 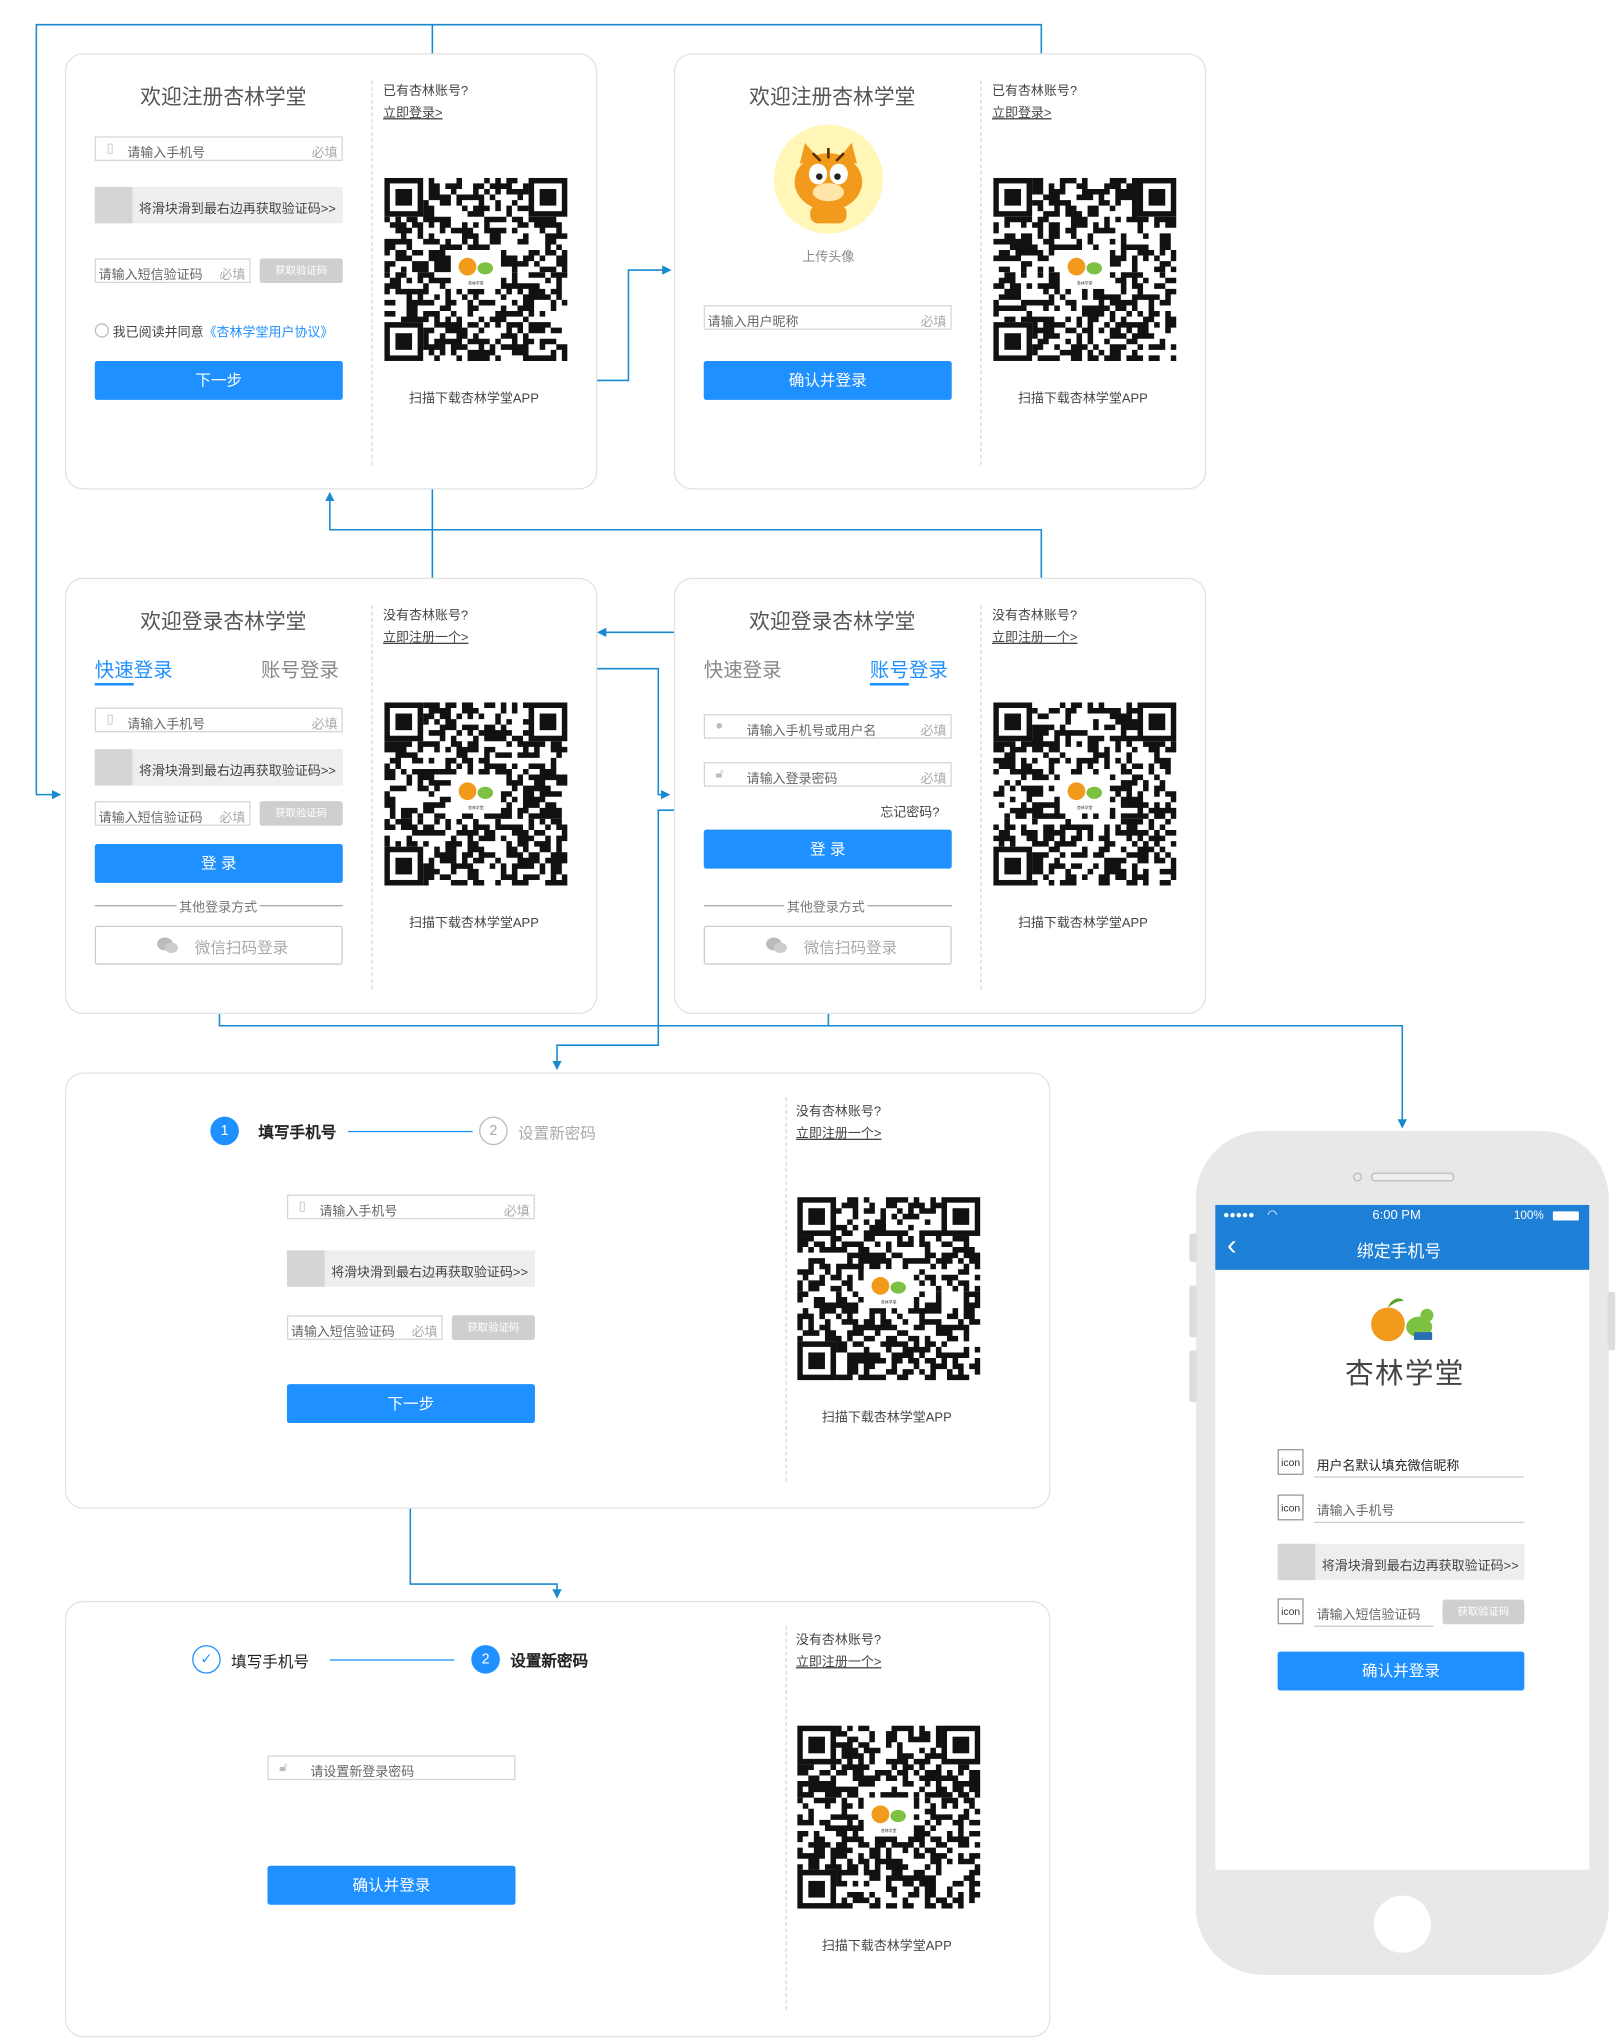 I want to click on username-input: ● 请输入手机号或用户名 必填, so click(x=827, y=726).